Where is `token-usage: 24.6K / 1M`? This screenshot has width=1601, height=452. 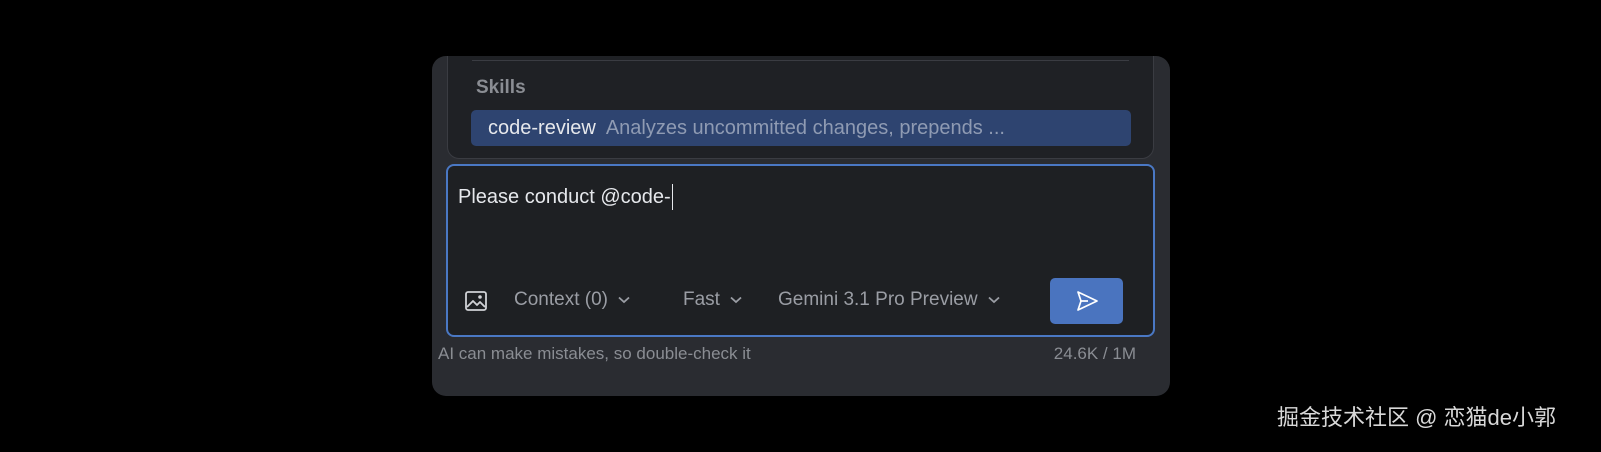 token-usage: 24.6K / 1M is located at coordinates (1094, 353).